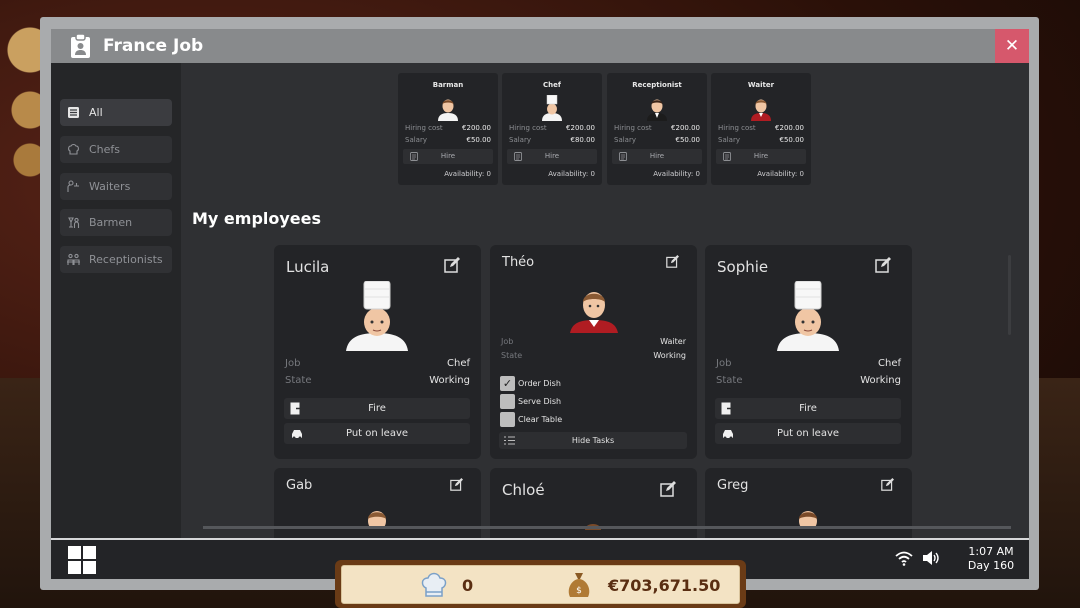 This screenshot has height=608, width=1080. What do you see at coordinates (116, 112) in the screenshot?
I see `sidebar-item-all: All` at bounding box center [116, 112].